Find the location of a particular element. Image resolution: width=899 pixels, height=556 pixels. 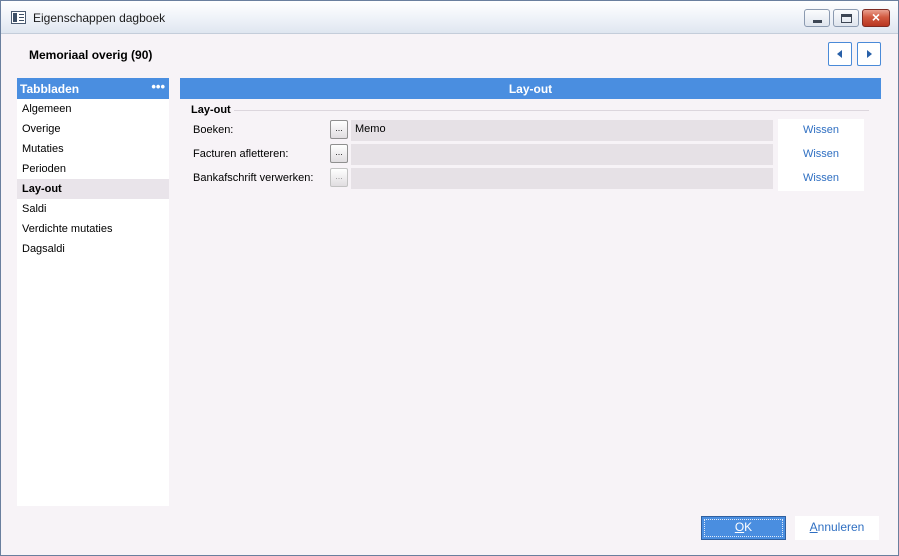

sidebar-item-verdichte-mutaties: Verdichte mutaties is located at coordinates (93, 229).